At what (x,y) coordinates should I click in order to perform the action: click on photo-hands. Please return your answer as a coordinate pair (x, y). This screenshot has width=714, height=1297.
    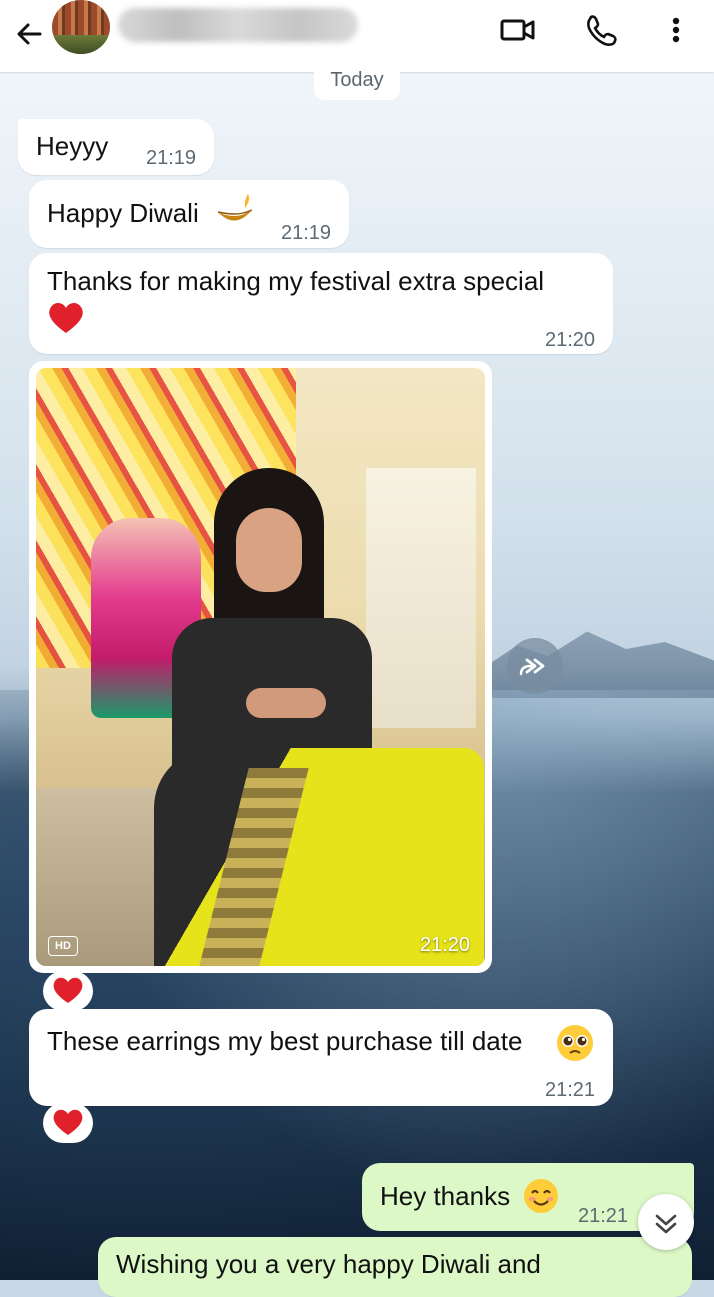
    Looking at the image, I should click on (286, 703).